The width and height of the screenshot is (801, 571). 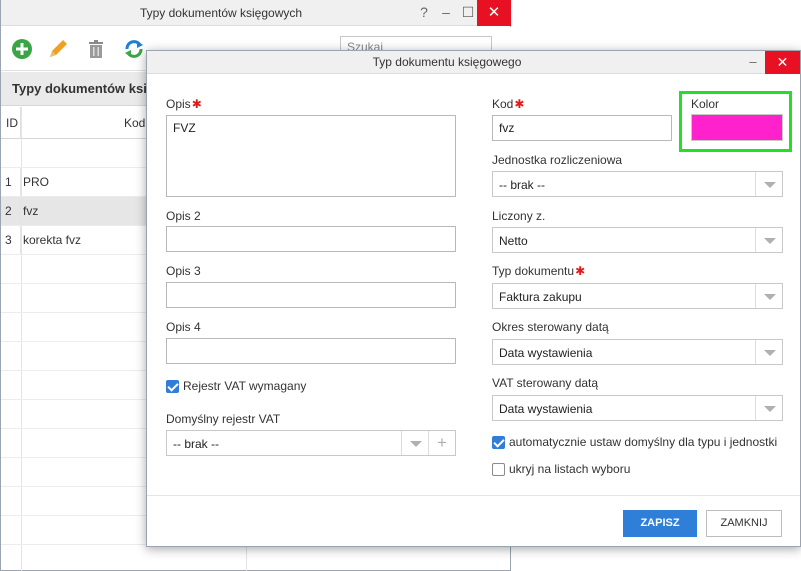 What do you see at coordinates (519, 216) in the screenshot?
I see `liczony-z-label: Liczony z.` at bounding box center [519, 216].